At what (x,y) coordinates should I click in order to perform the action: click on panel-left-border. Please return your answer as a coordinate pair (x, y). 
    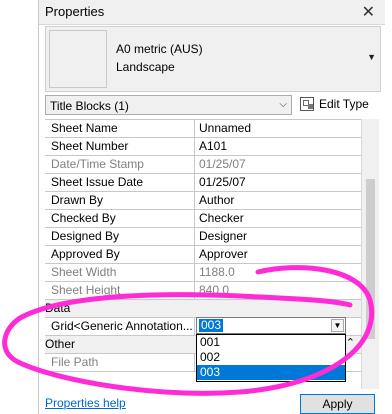
    Looking at the image, I should click on (38, 207).